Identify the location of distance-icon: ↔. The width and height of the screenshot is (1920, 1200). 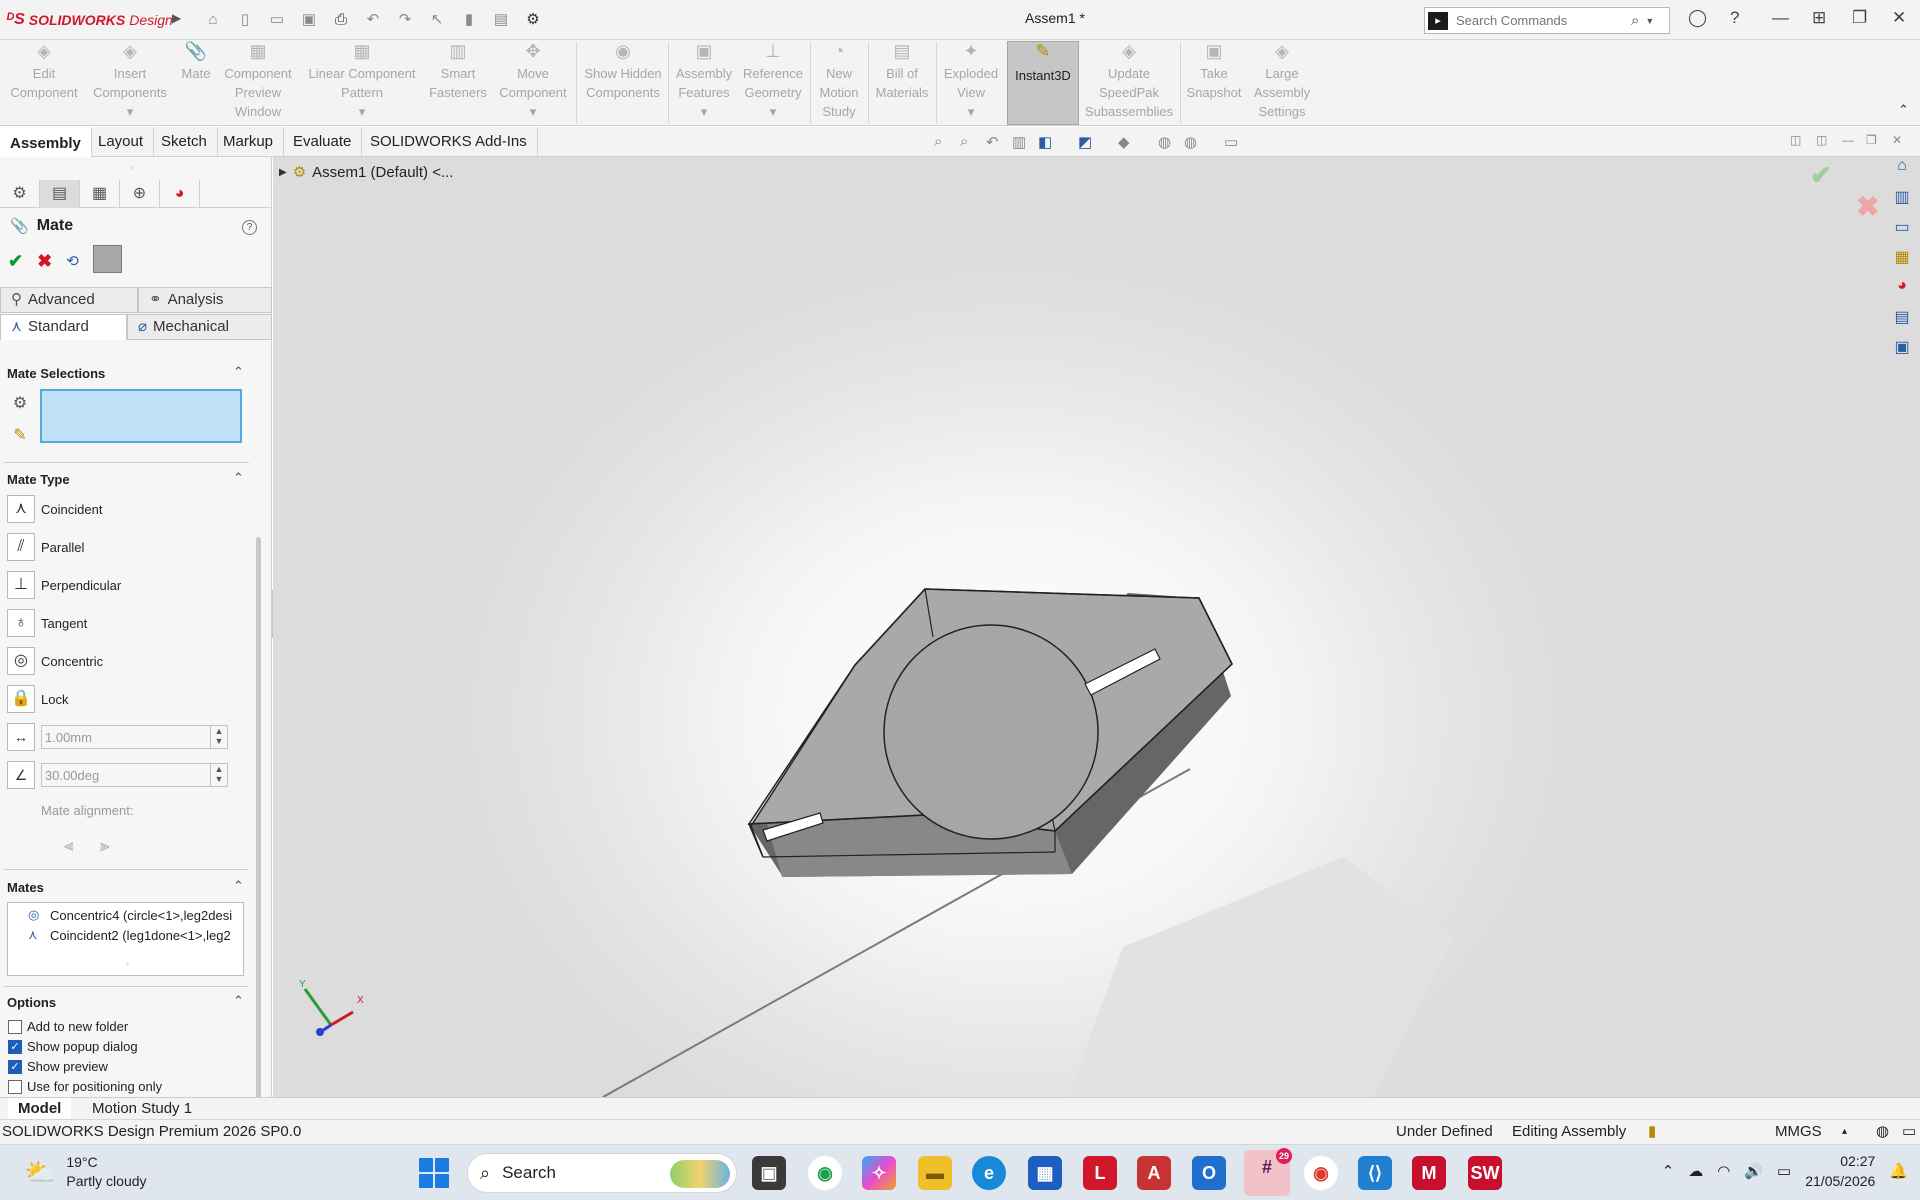
(21, 737).